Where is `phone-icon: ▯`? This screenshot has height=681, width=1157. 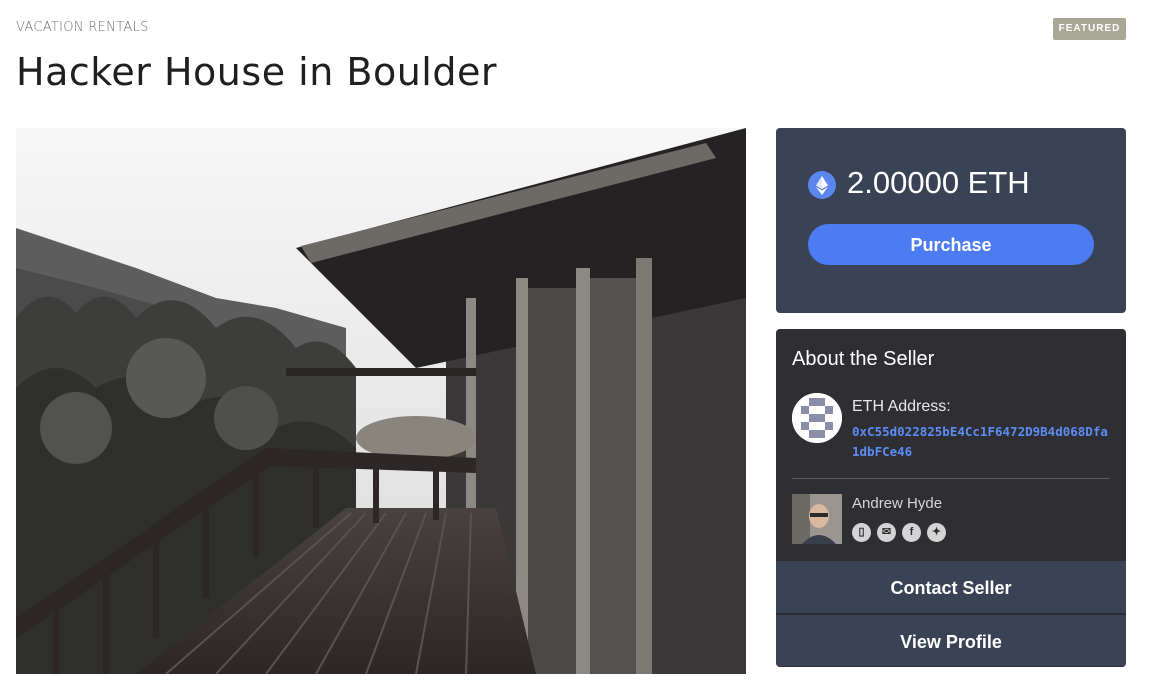 phone-icon: ▯ is located at coordinates (861, 532).